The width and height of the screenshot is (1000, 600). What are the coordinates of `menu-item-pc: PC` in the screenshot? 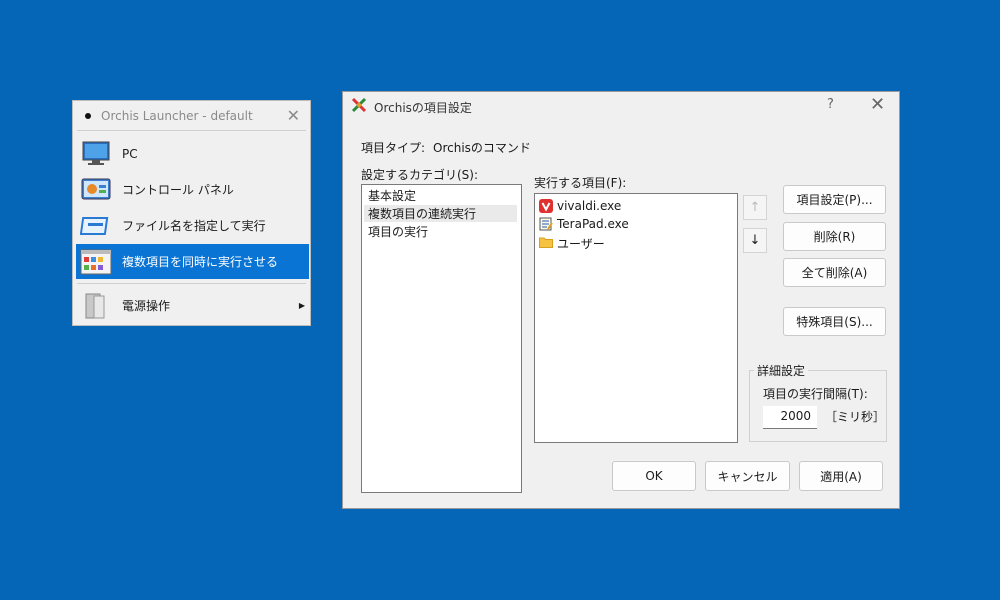 It's located at (192, 153).